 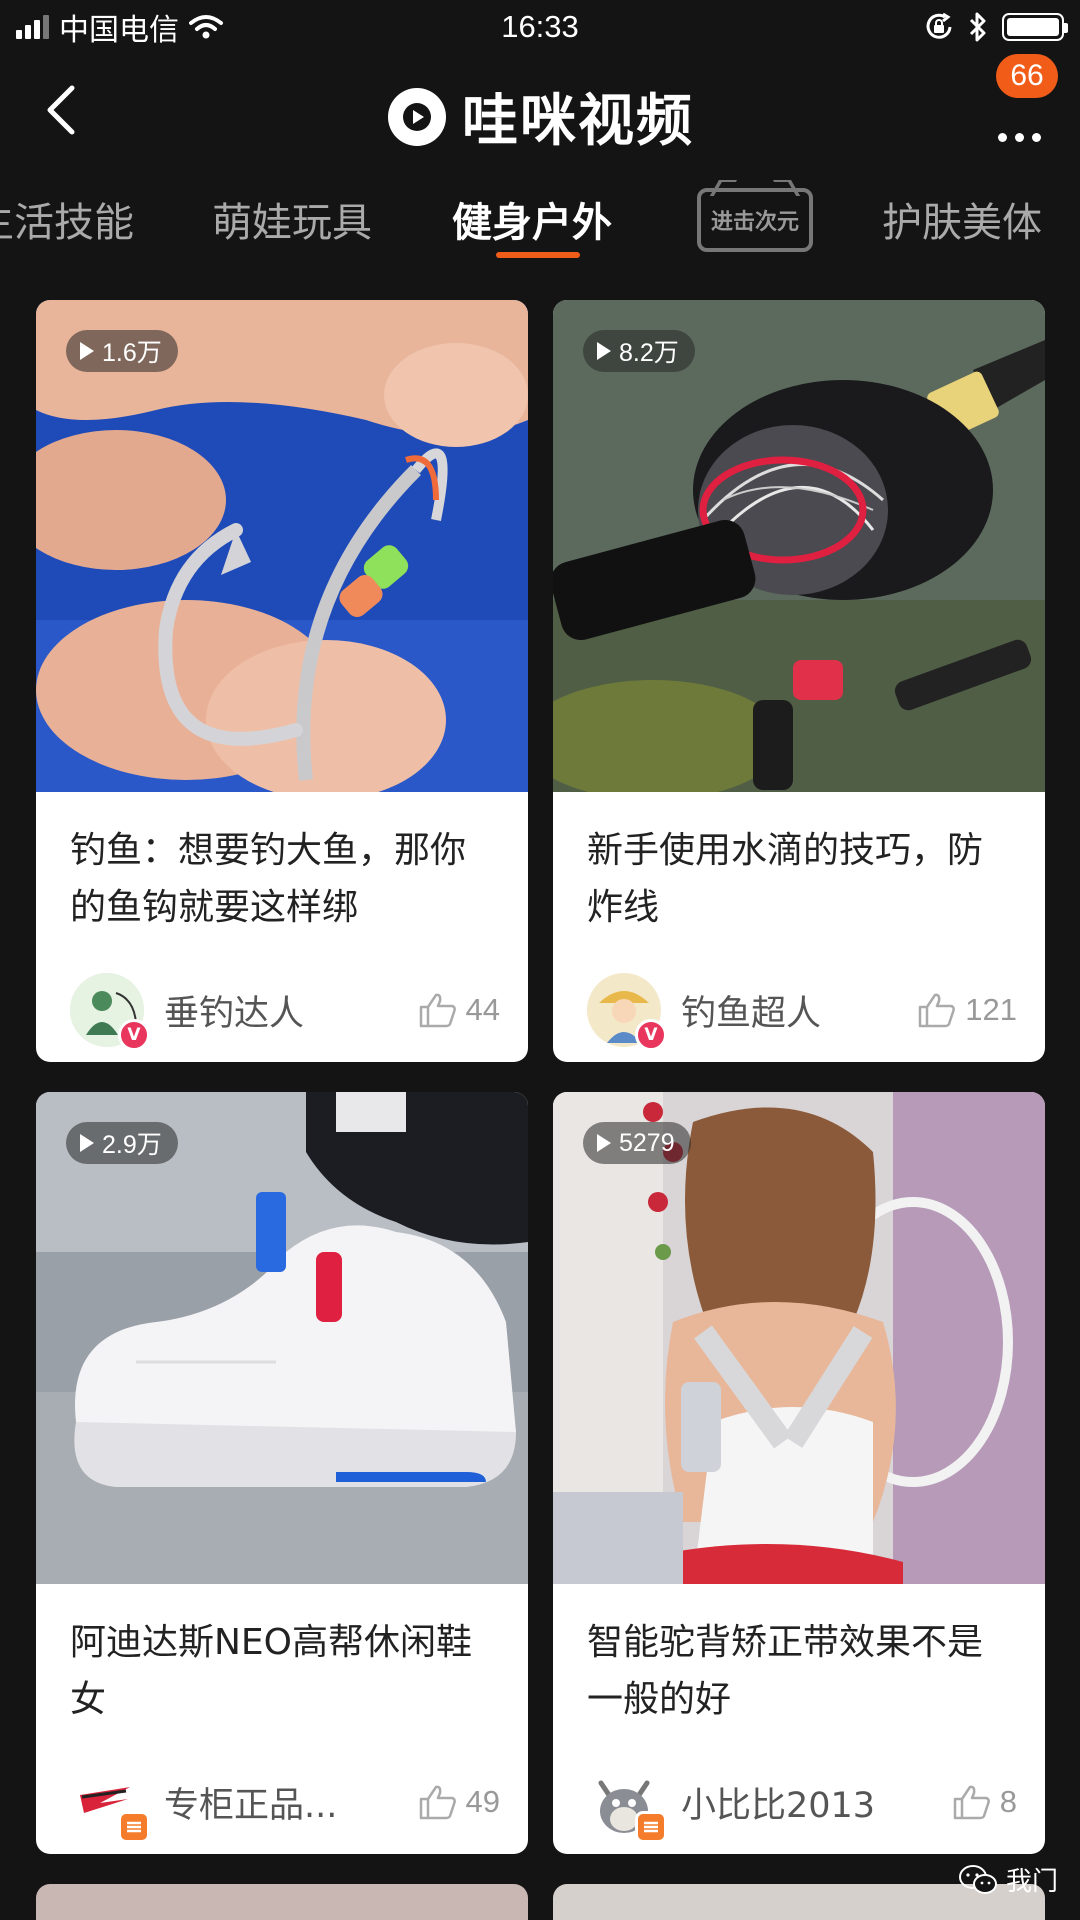 I want to click on tab-life-skills: 生活技能, so click(x=67, y=219).